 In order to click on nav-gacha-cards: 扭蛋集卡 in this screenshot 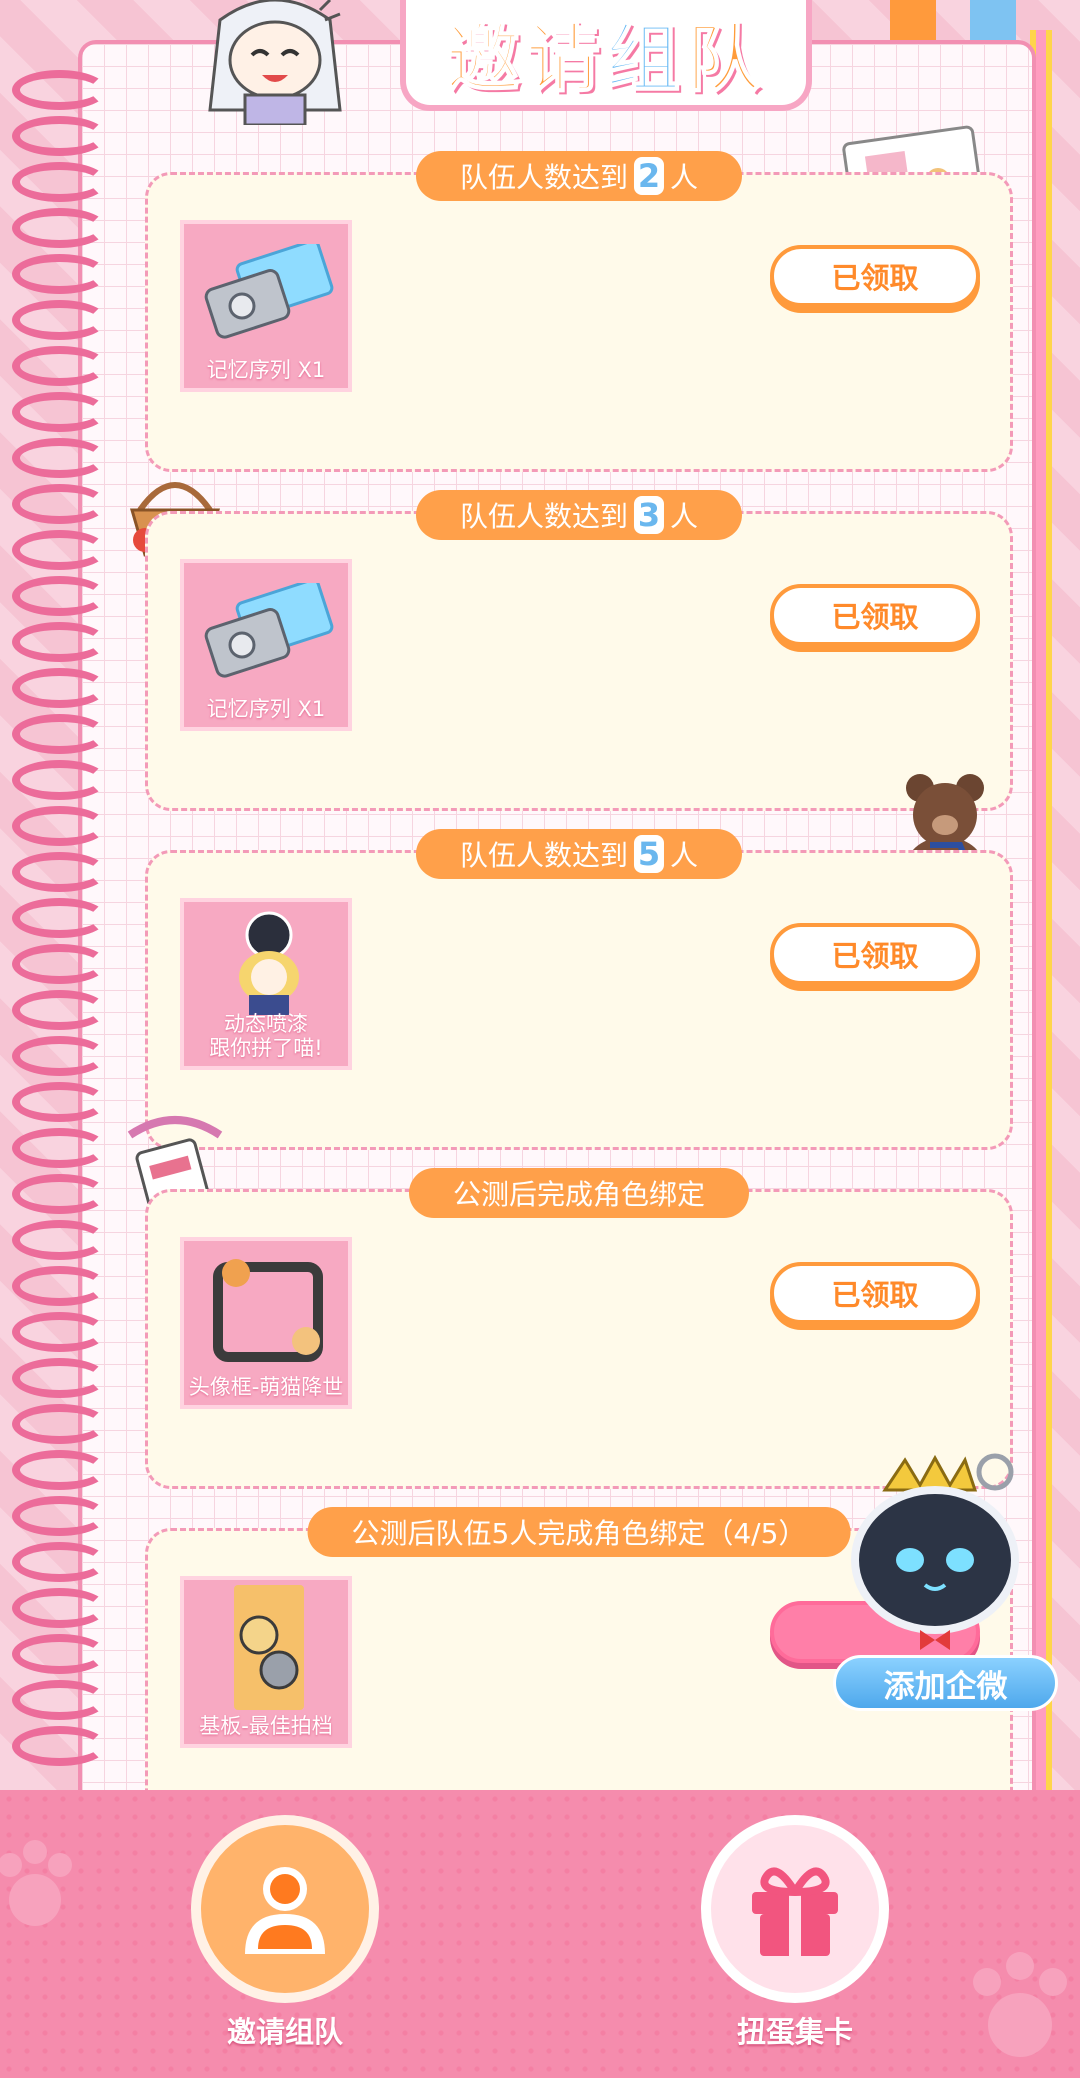, I will do `click(795, 1933)`.